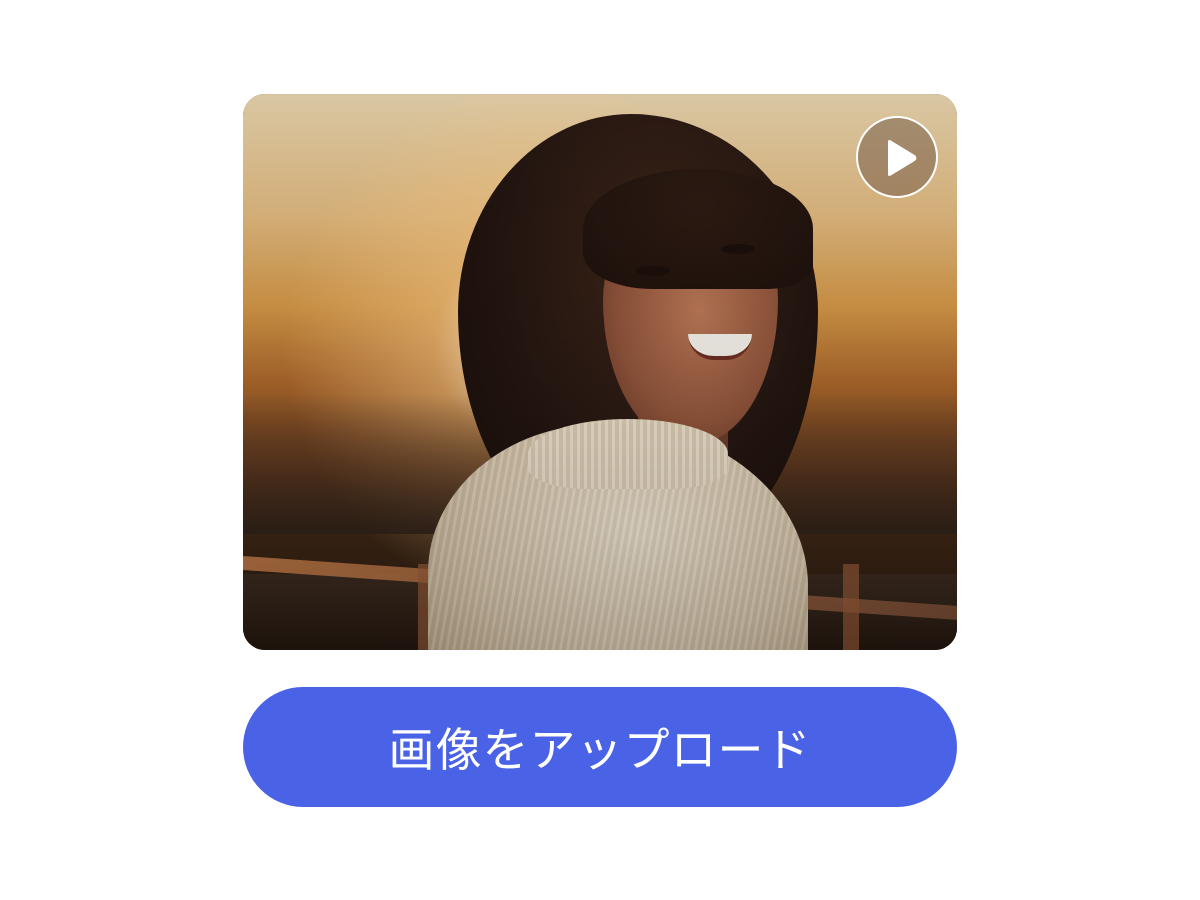 Image resolution: width=1200 pixels, height=900 pixels. I want to click on play-icon, so click(902, 158).